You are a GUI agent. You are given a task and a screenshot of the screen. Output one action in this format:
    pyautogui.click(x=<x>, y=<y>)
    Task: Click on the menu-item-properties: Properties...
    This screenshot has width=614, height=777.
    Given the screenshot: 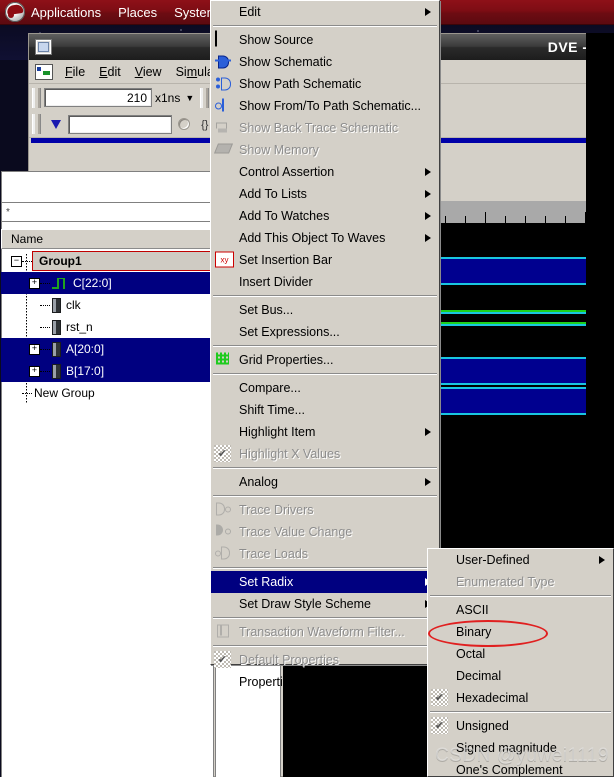 What is the action you would take?
    pyautogui.click(x=325, y=682)
    